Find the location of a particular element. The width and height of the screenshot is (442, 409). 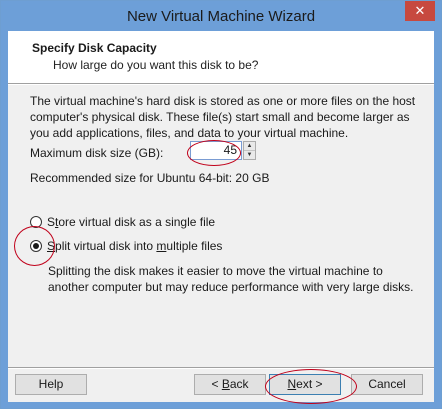

next-button: Next > is located at coordinates (305, 384).